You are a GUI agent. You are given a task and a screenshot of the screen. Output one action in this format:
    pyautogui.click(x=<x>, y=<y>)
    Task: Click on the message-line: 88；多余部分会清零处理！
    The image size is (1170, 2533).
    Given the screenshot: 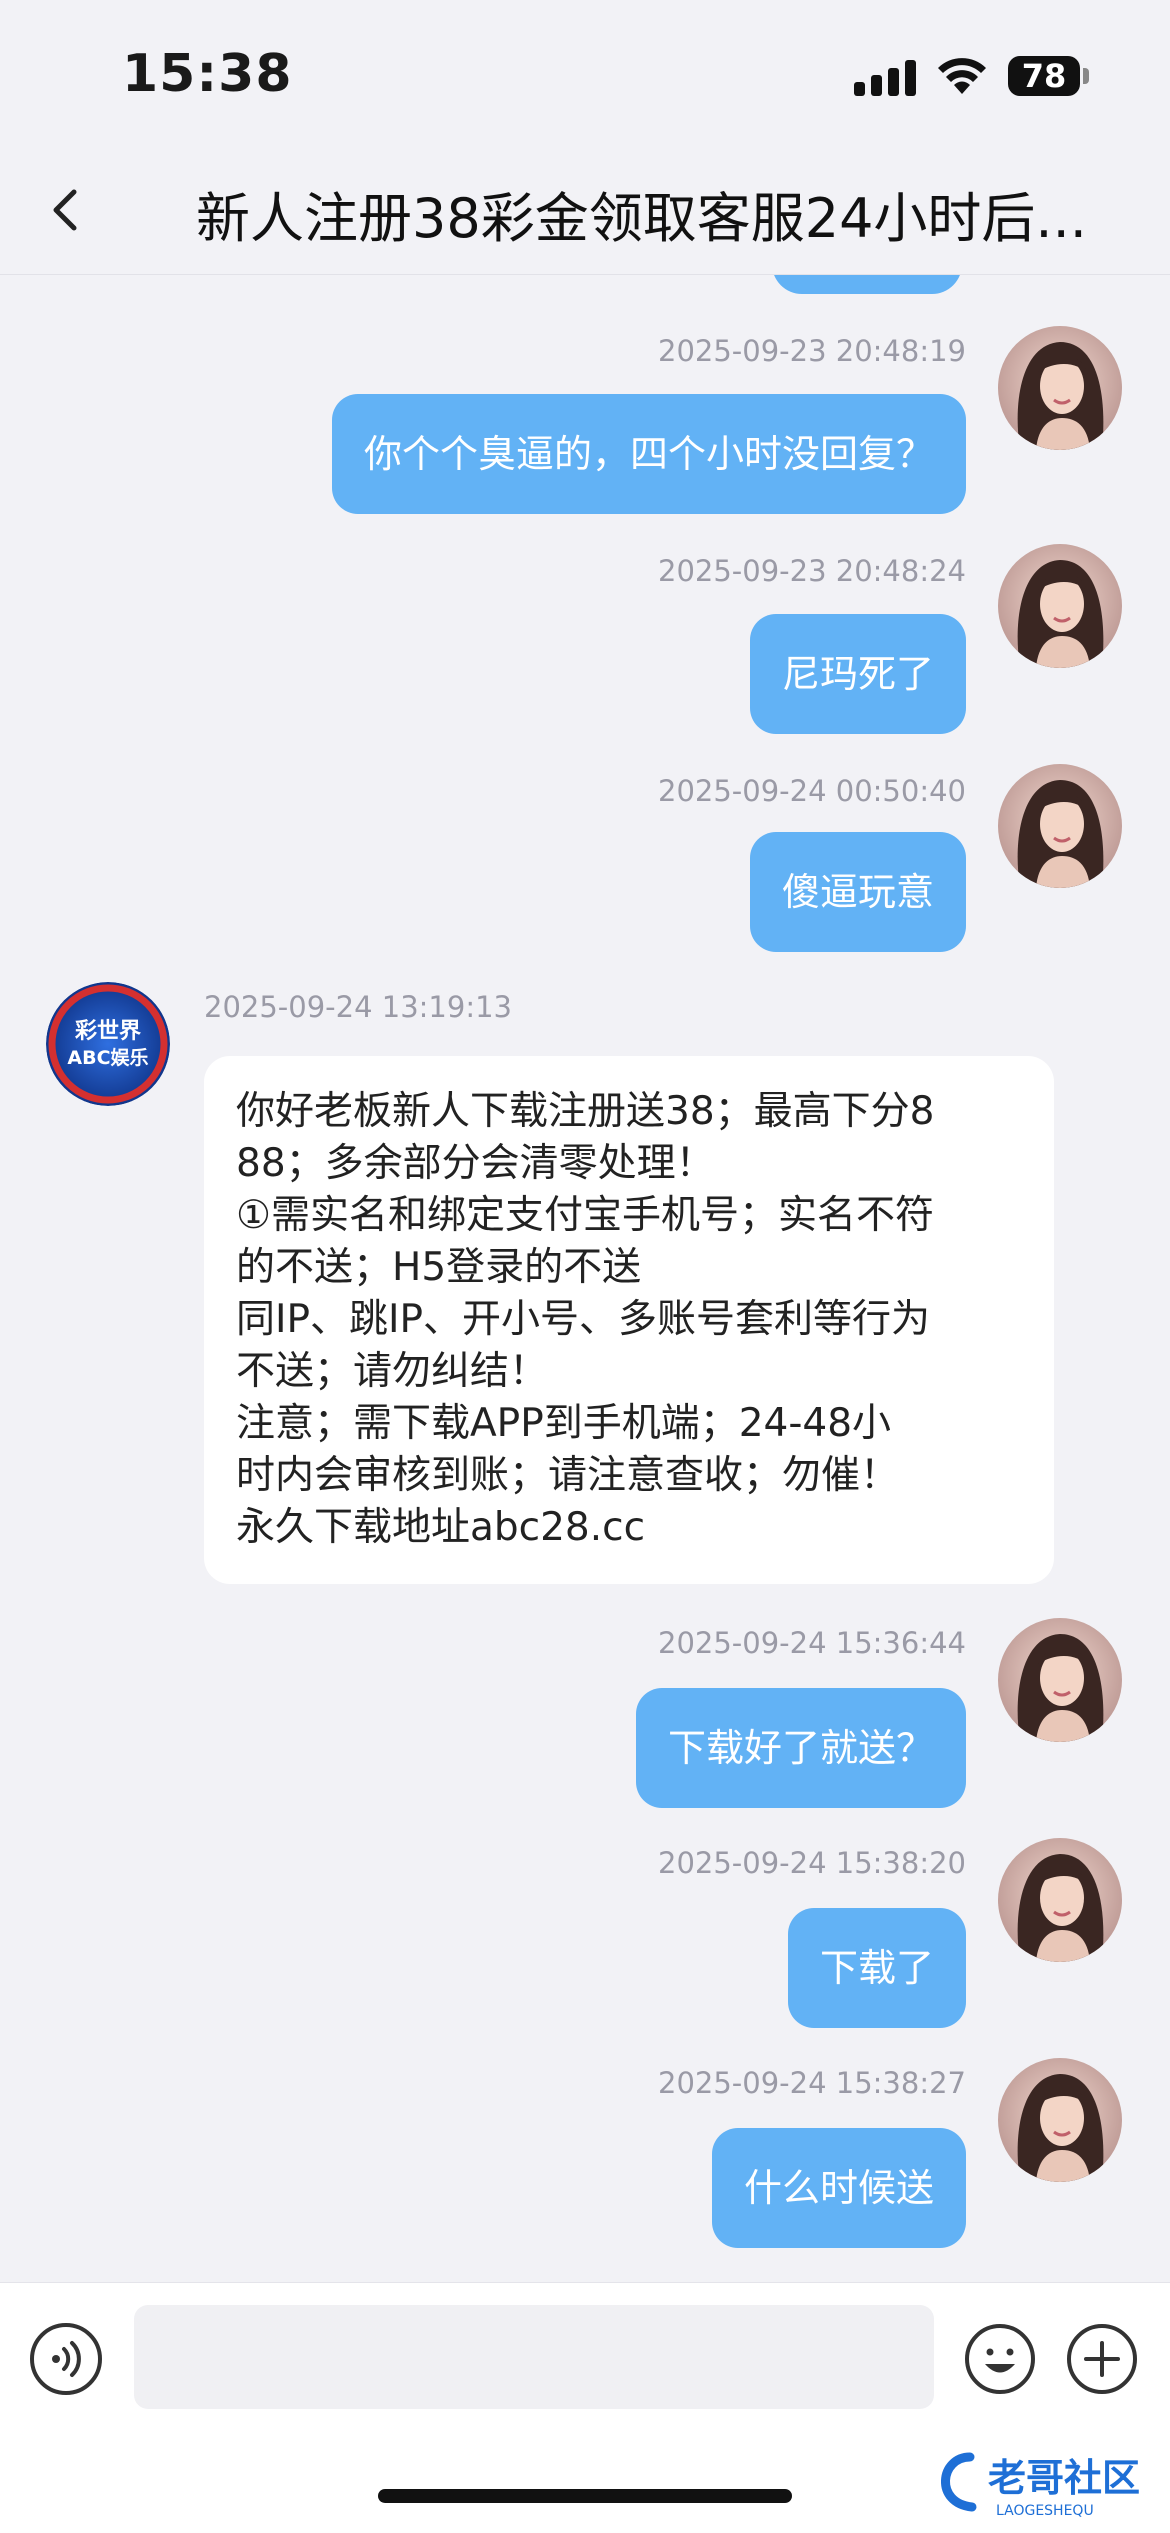 What is the action you would take?
    pyautogui.click(x=475, y=1163)
    